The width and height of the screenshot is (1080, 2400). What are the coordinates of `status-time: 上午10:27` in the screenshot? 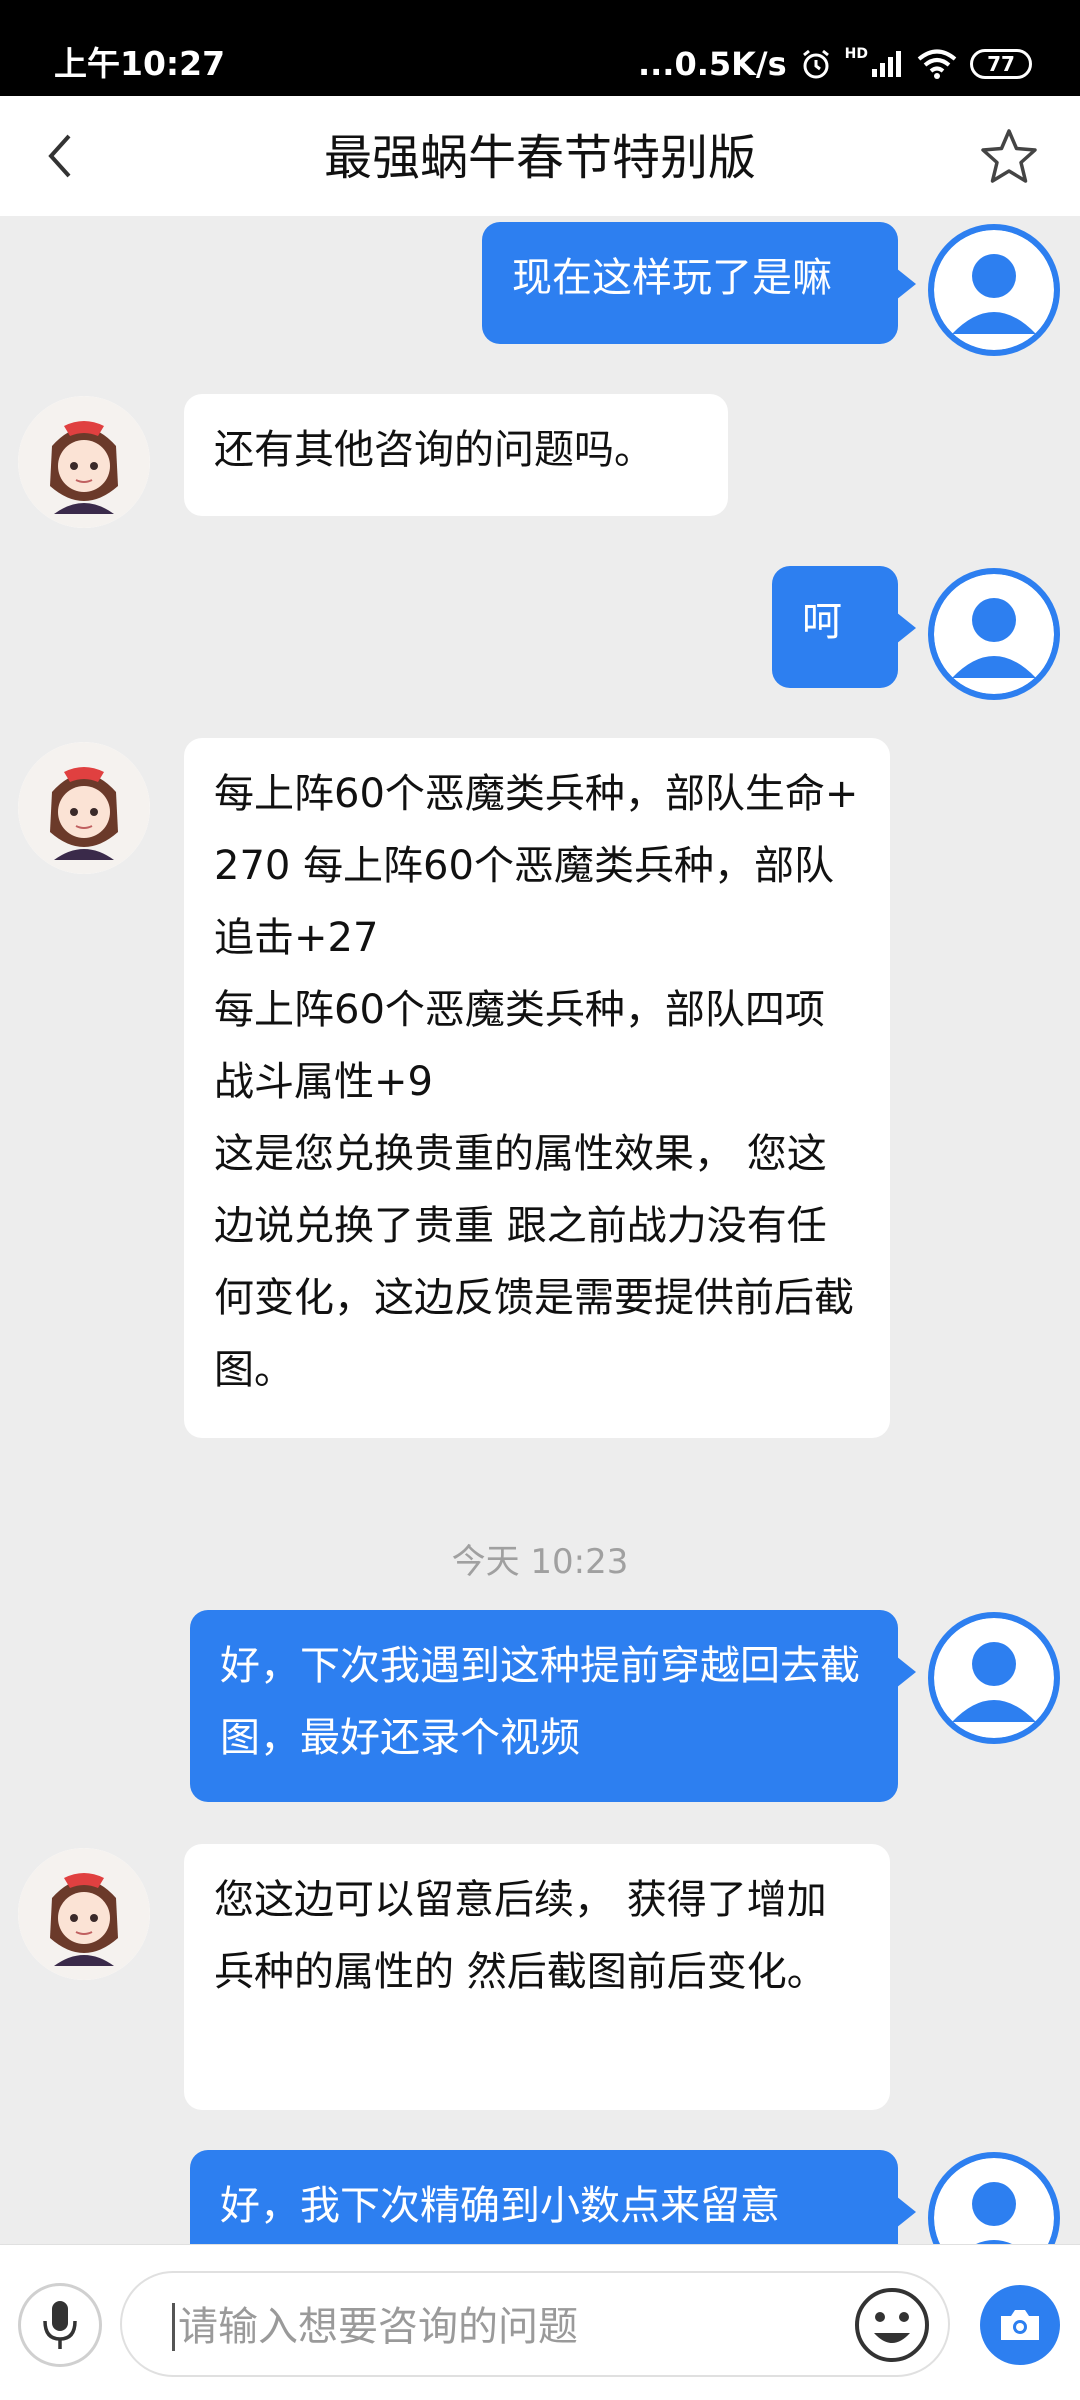 It's located at (140, 63).